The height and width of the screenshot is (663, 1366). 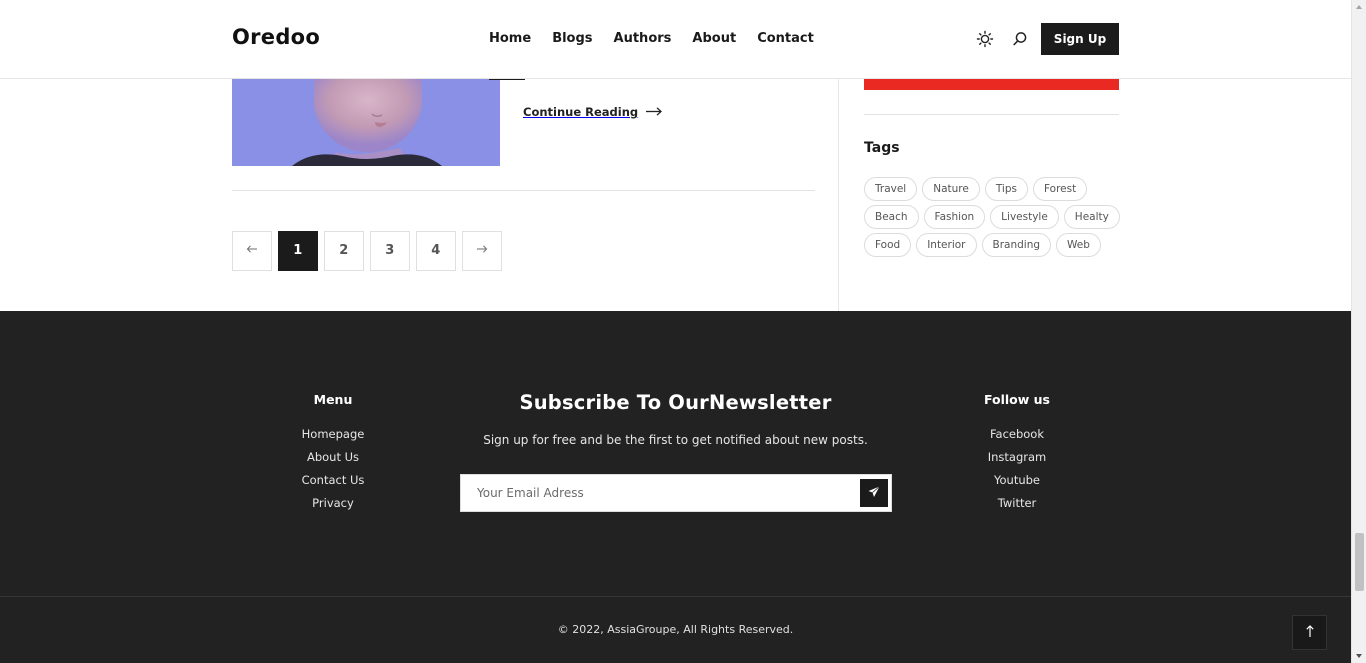 What do you see at coordinates (298, 251) in the screenshot?
I see `page-button-1: 1` at bounding box center [298, 251].